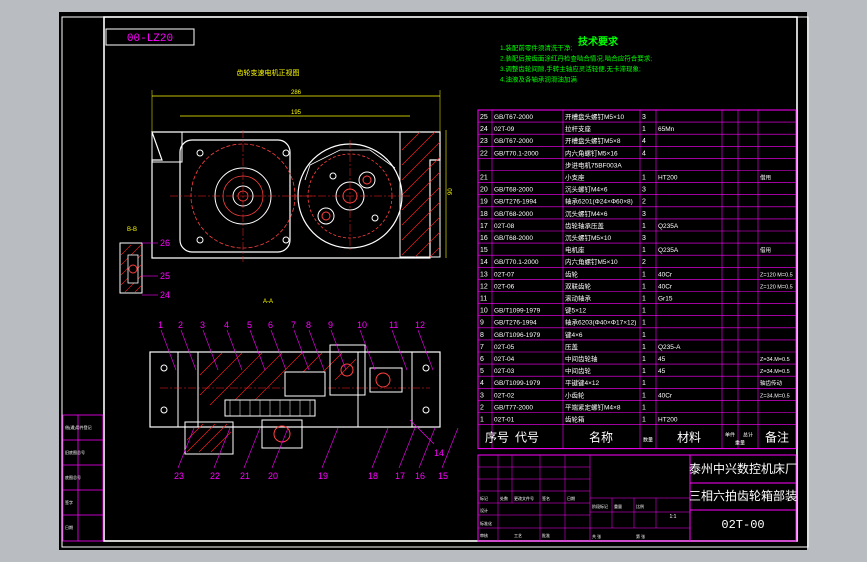 The height and width of the screenshot is (562, 867). I want to click on titleblock-label: 标准化, so click(486, 523).